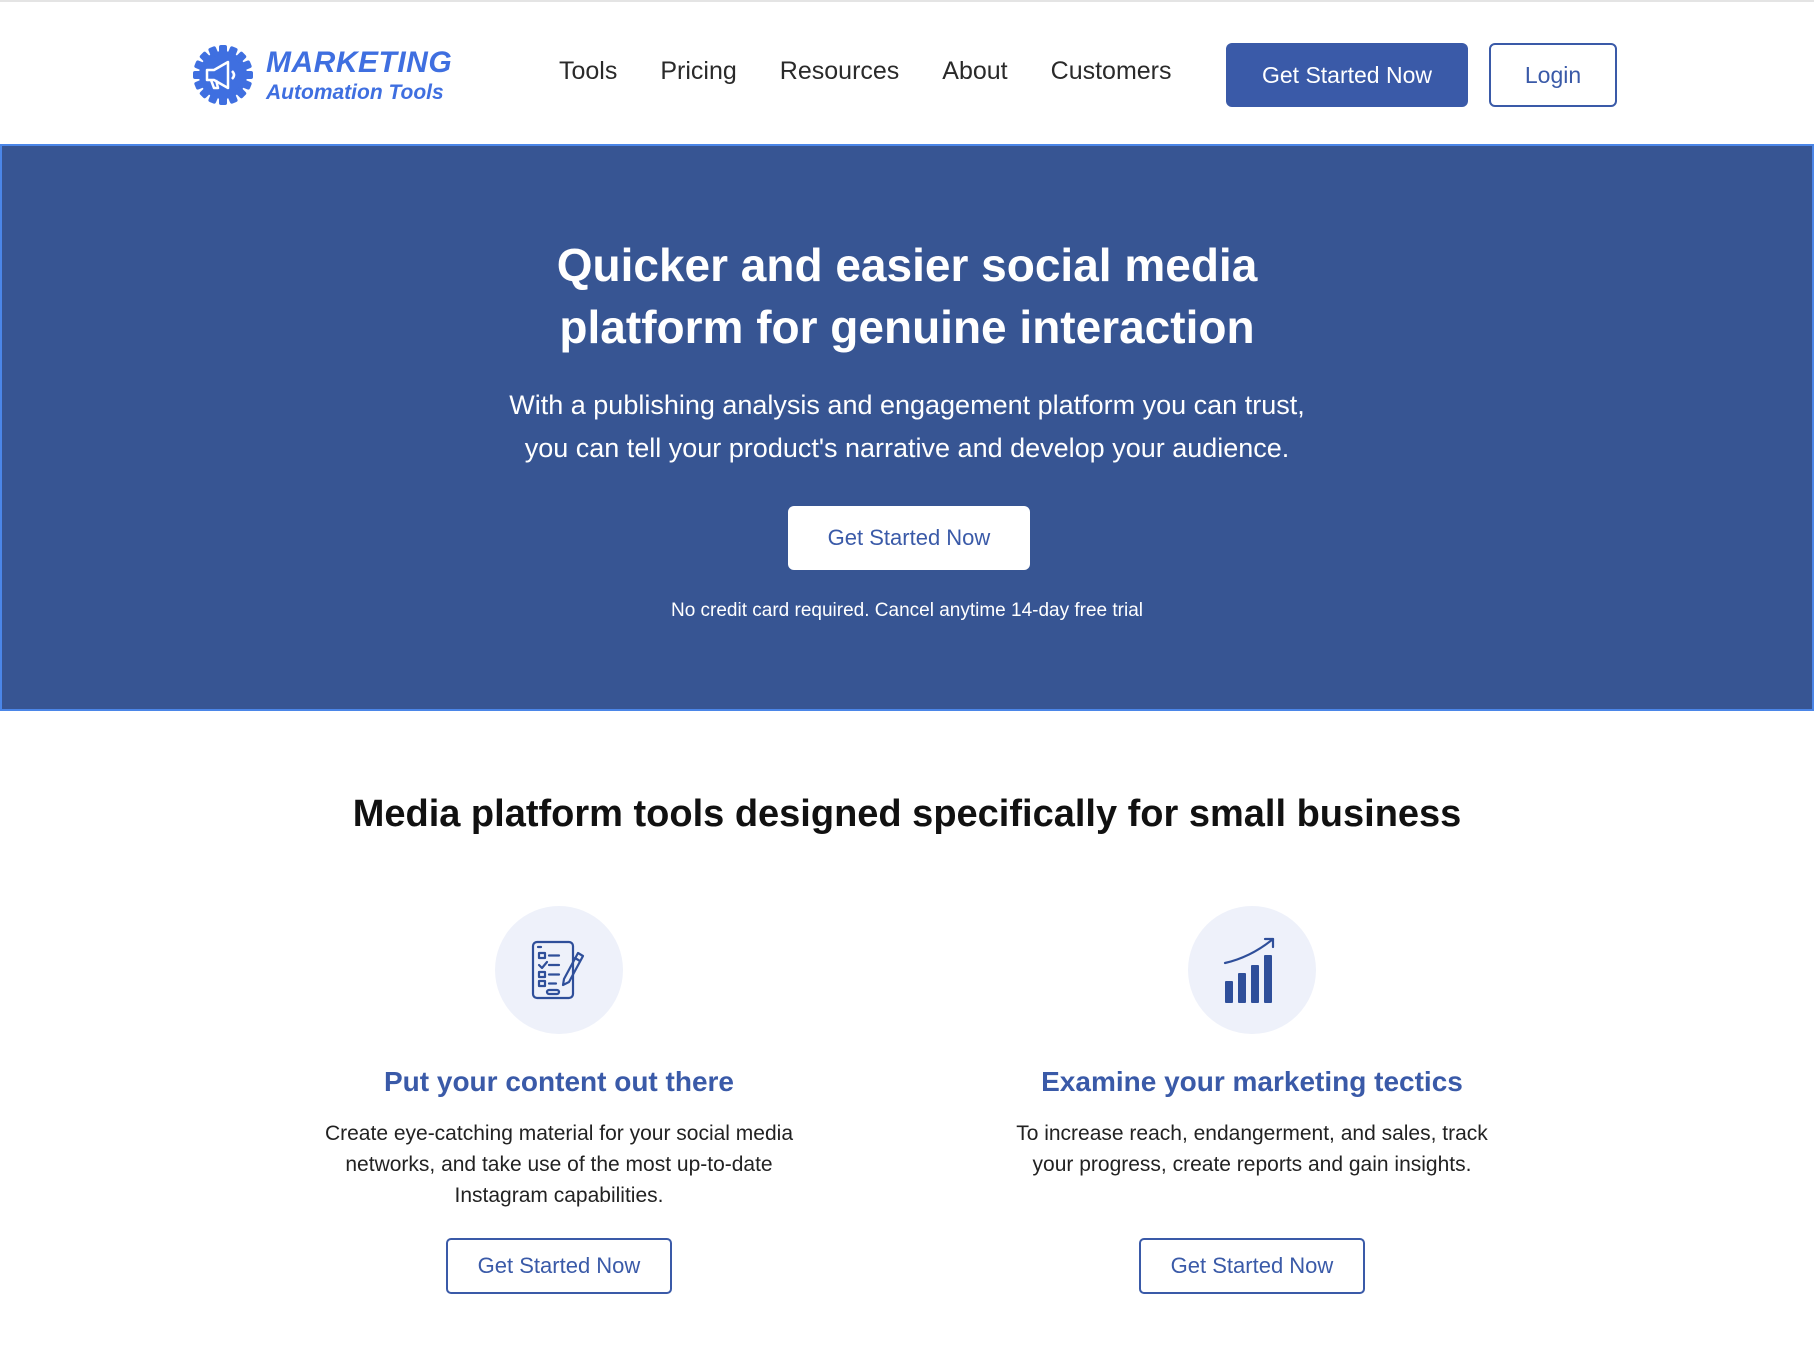 The image size is (1814, 1366). What do you see at coordinates (840, 71) in the screenshot?
I see `nav-item-resources: Resources` at bounding box center [840, 71].